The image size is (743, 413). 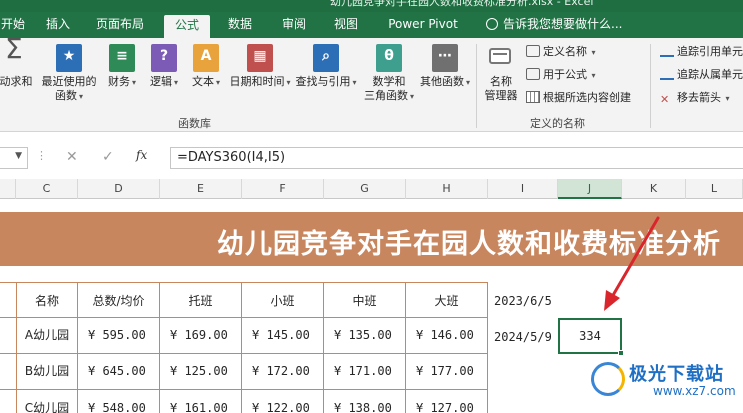 What do you see at coordinates (371, 239) in the screenshot?
I see `title-banner: 幼儿园竞争对手在园人数和收费标准分析` at bounding box center [371, 239].